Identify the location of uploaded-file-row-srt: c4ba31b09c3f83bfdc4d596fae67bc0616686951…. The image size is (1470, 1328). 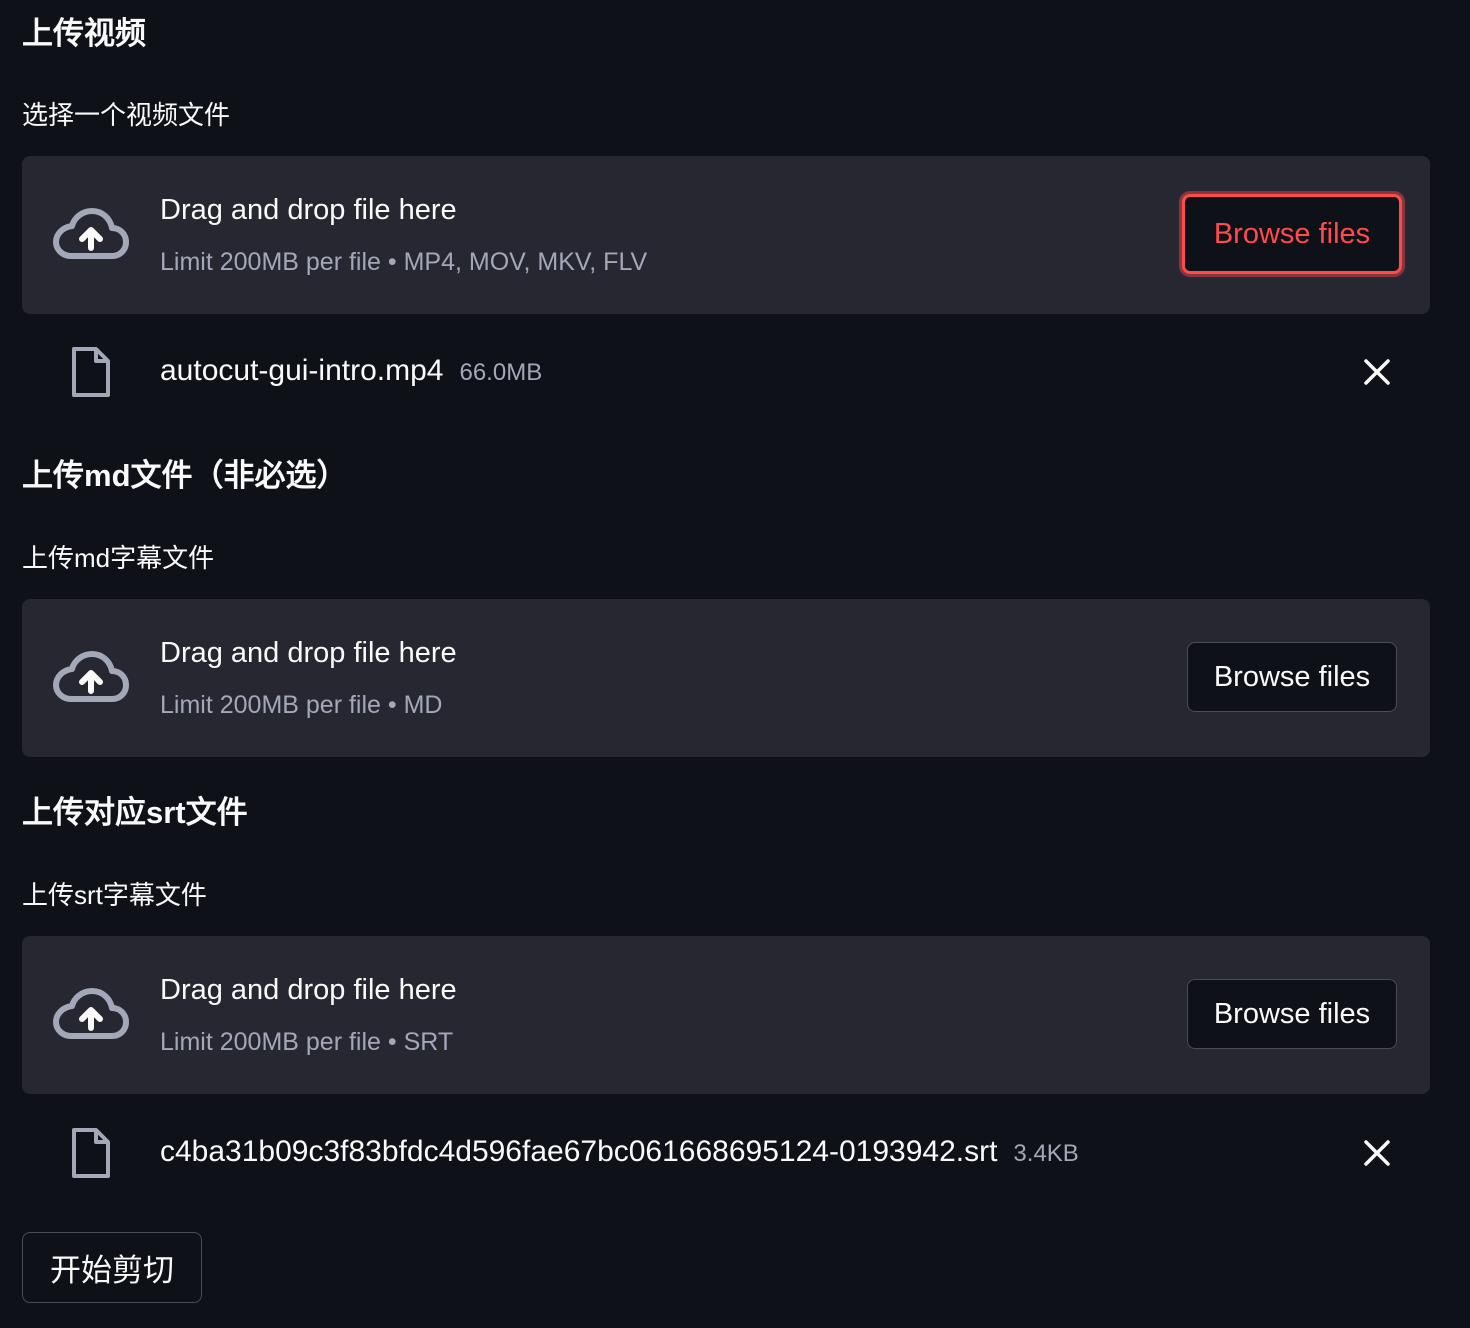
(726, 1153).